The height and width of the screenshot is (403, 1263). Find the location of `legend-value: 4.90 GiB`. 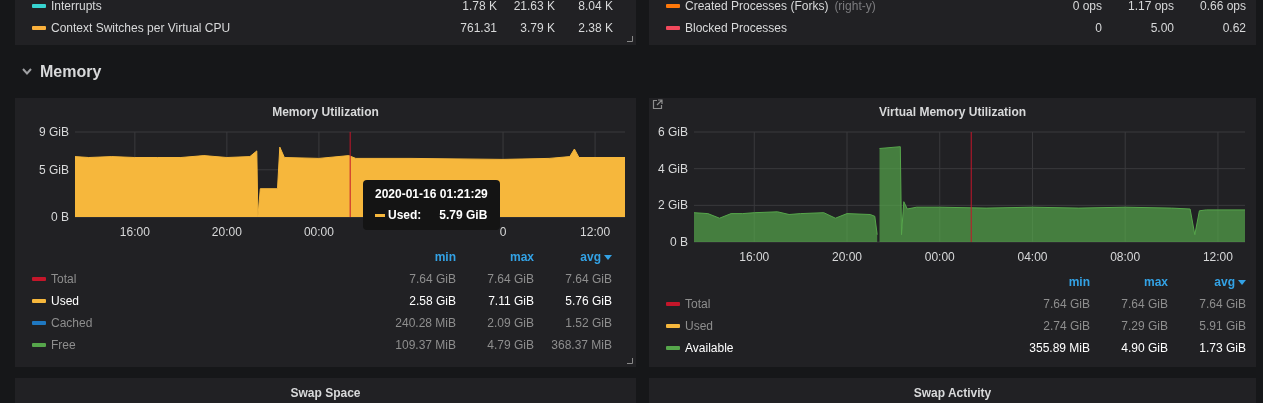

legend-value: 4.90 GiB is located at coordinates (1144, 348).